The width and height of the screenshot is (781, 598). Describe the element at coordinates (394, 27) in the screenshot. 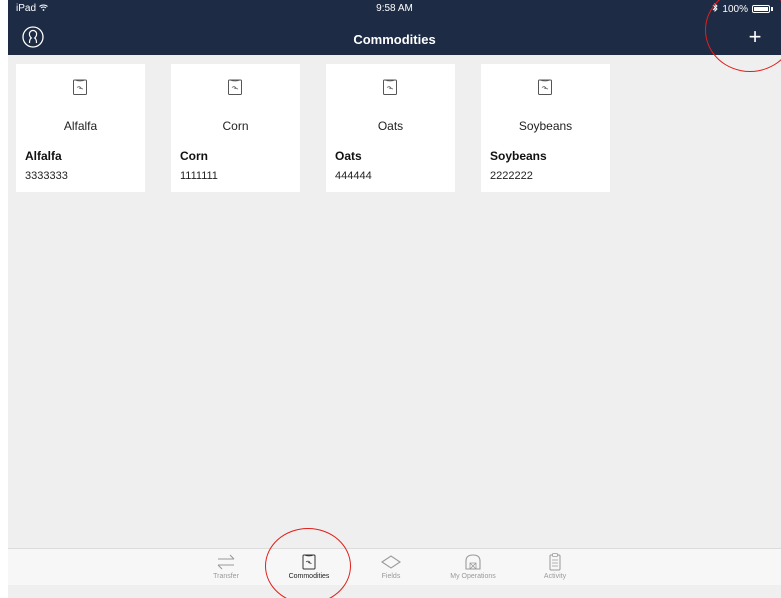

I see `navigation-bar: iPad 9:58 AM 100% Commodities +` at that location.